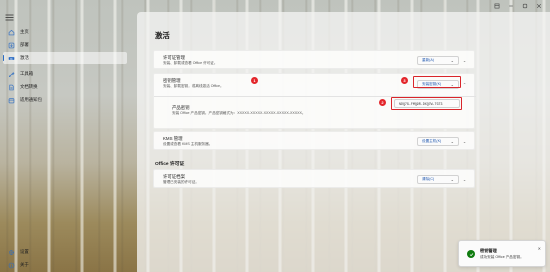  What do you see at coordinates (188, 144) in the screenshot?
I see `card-description: 设置或查看 KMS 主机服务器。` at bounding box center [188, 144].